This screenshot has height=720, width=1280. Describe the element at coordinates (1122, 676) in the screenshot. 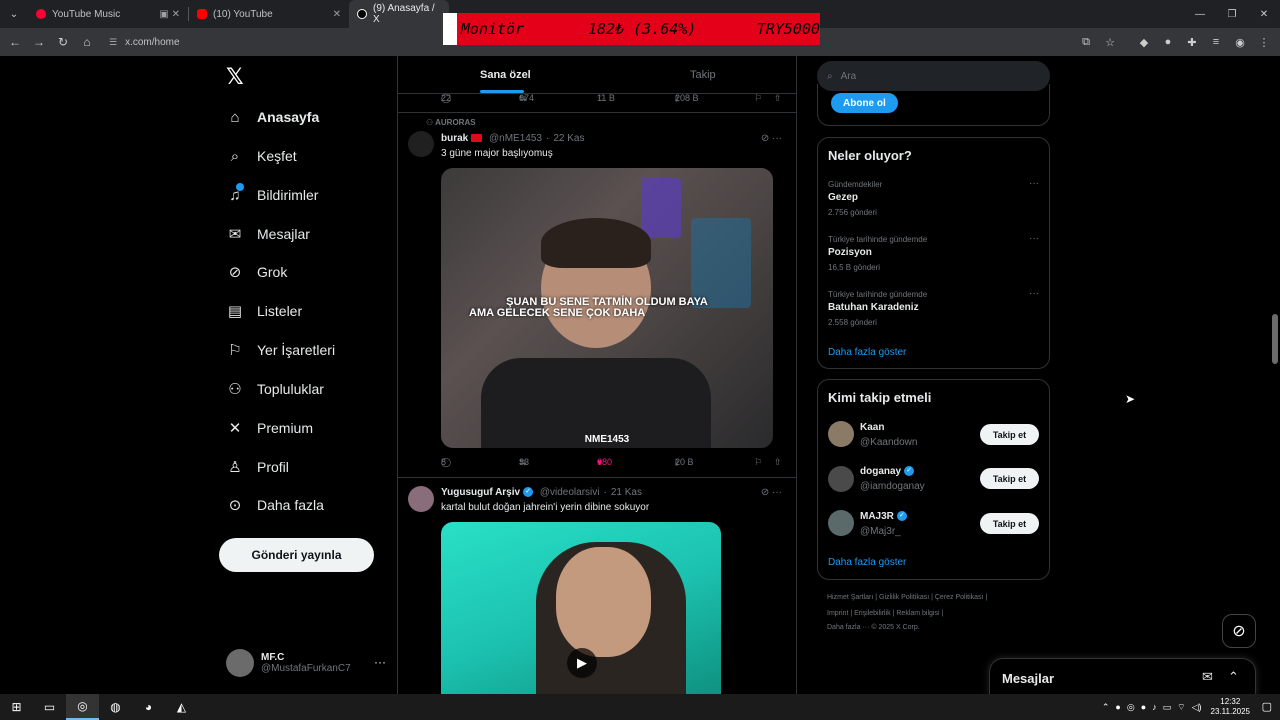

I see `messages-drawer: Mesajlar ✉ ⌃` at that location.